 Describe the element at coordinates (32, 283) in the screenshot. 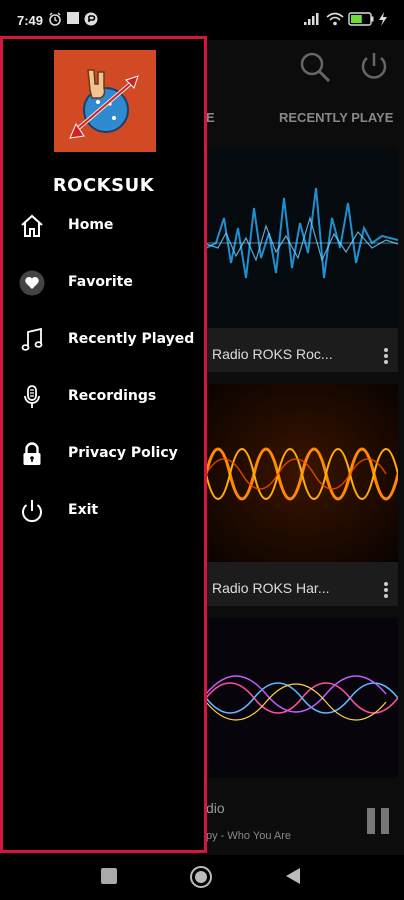

I see `heart-icon` at that location.